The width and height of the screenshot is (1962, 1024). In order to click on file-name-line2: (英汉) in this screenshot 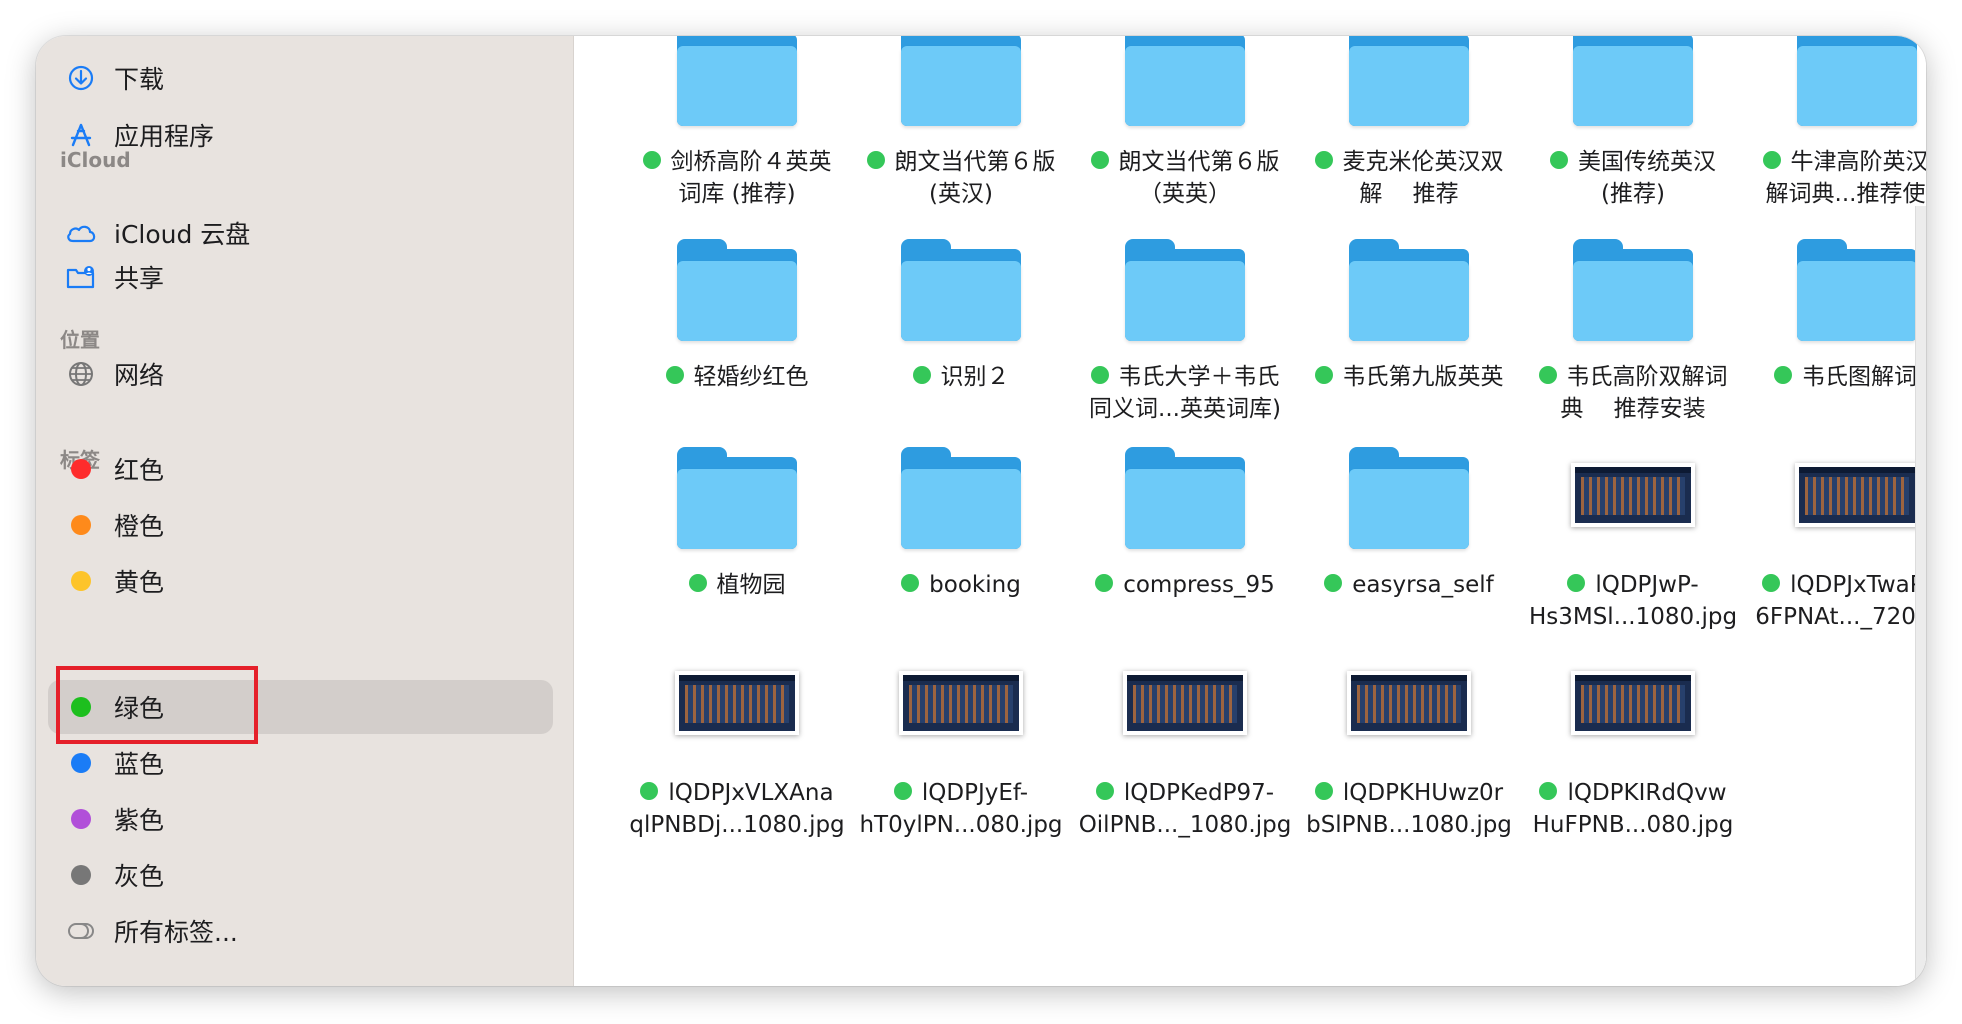, I will do `click(961, 194)`.